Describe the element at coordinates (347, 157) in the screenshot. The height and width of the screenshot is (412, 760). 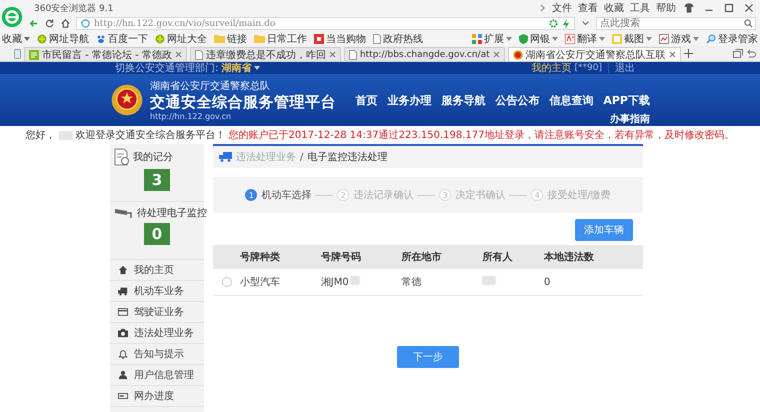
I see `breadcrumb-current: 电子监控违法处理` at that location.